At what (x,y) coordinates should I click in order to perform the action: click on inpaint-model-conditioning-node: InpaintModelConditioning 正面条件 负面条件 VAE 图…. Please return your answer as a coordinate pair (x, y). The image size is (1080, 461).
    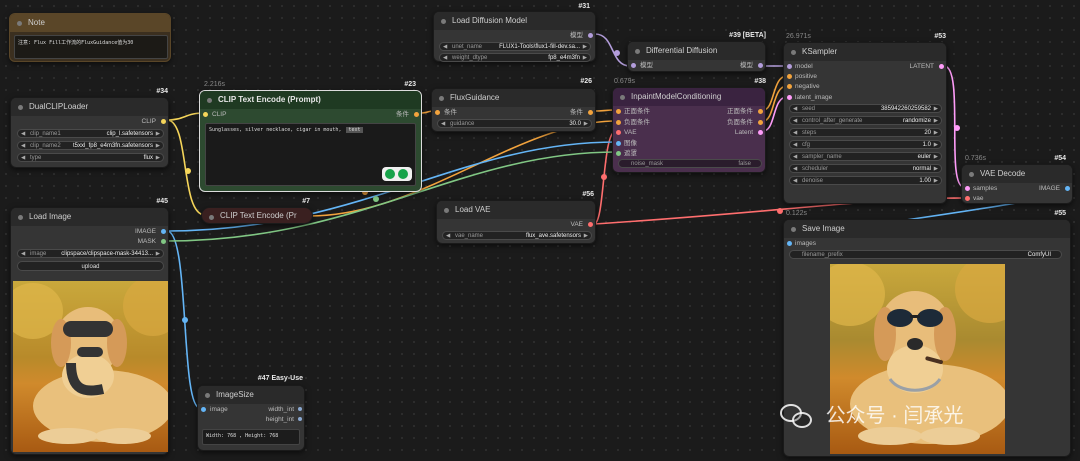
    Looking at the image, I should click on (689, 130).